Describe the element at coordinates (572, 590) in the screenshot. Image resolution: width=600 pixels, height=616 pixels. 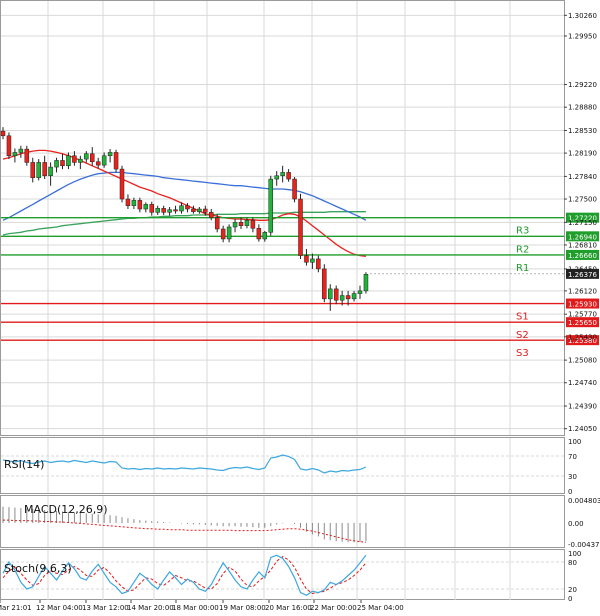
I see `stoch-tick-label: 20` at that location.